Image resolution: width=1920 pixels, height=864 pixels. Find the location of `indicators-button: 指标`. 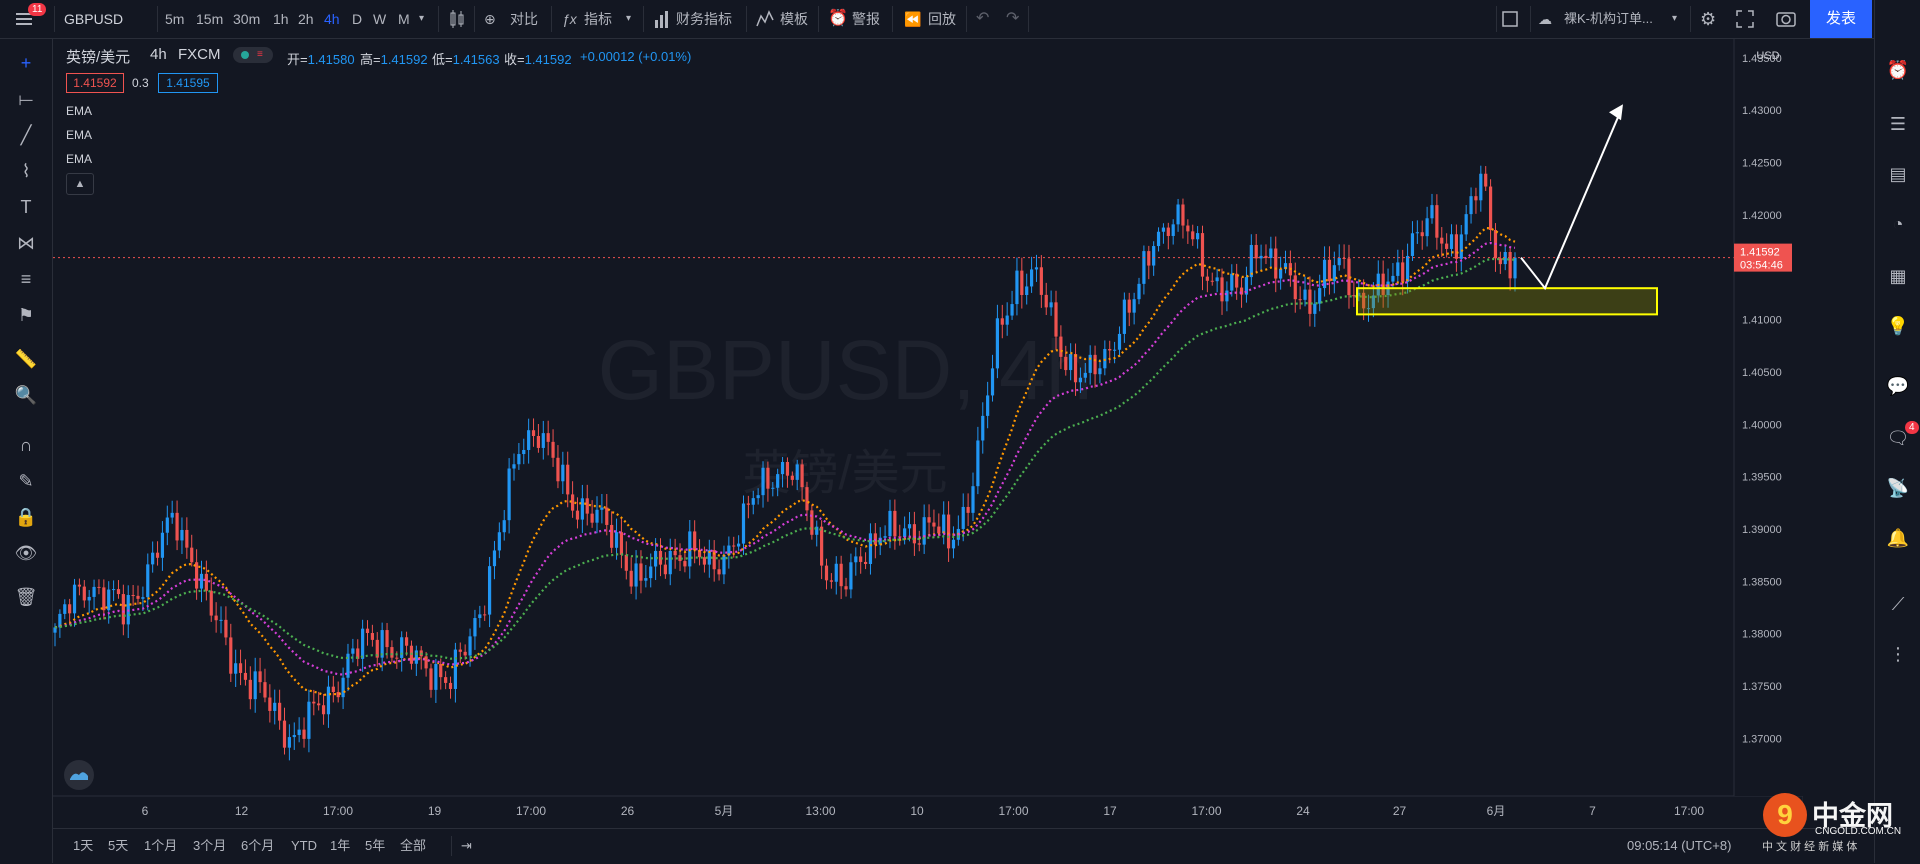

indicators-button: 指标 is located at coordinates (598, 19).